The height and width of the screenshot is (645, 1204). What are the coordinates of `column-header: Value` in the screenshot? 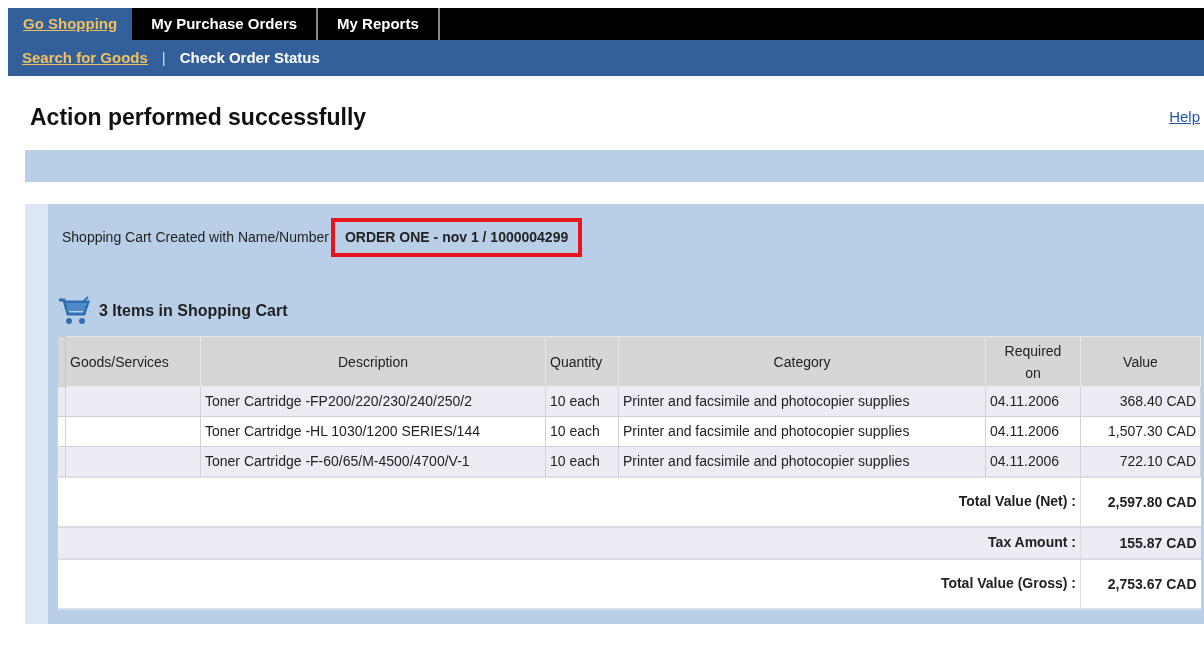 It's located at (1140, 361).